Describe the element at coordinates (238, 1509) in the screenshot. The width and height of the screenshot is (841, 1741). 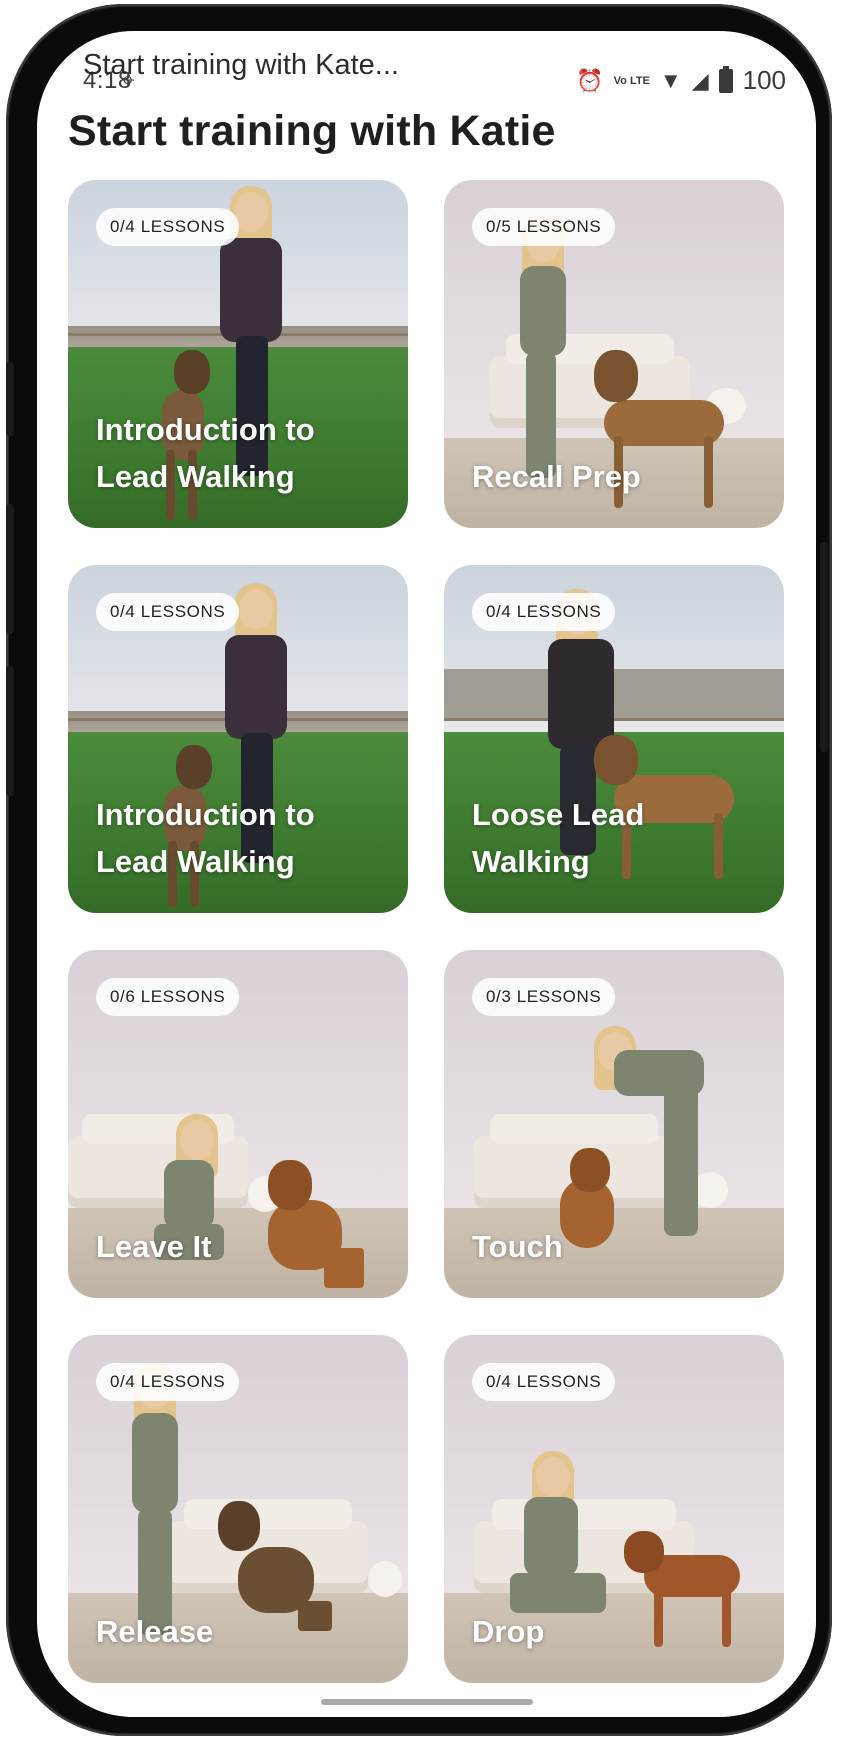
I see `course-card-release: 0/4 LESSONS Release` at that location.